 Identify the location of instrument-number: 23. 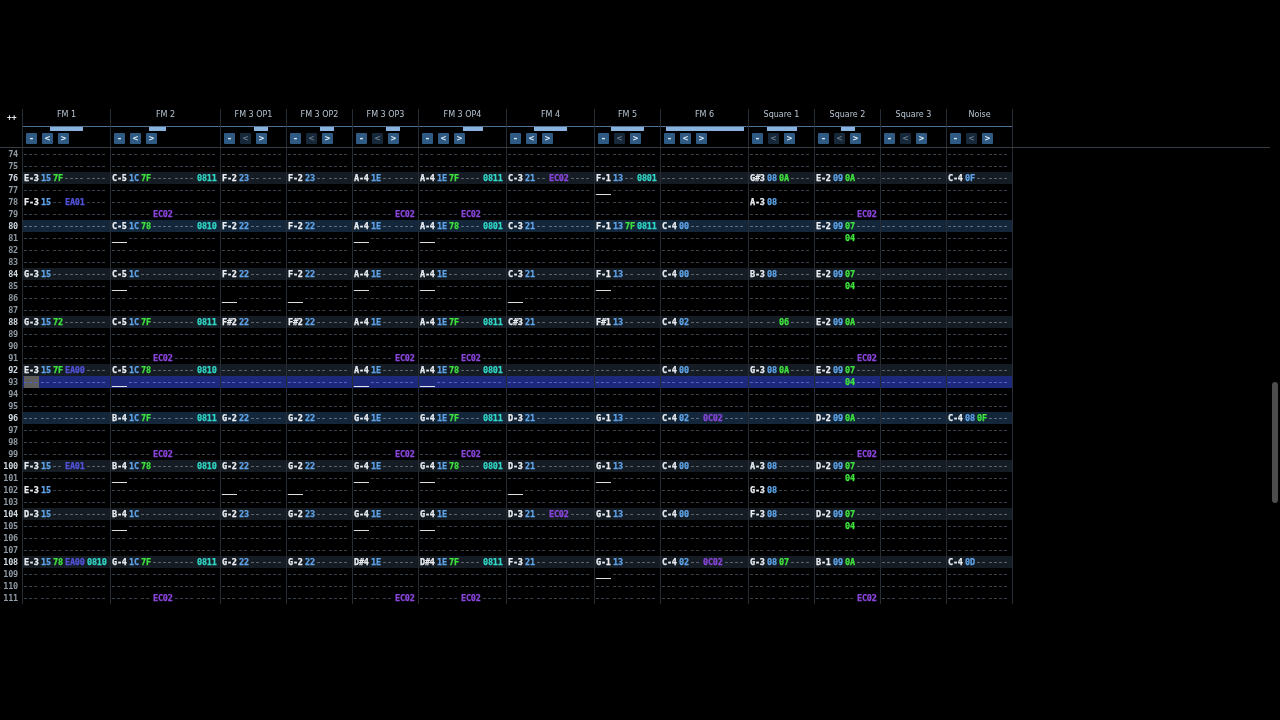
(244, 514).